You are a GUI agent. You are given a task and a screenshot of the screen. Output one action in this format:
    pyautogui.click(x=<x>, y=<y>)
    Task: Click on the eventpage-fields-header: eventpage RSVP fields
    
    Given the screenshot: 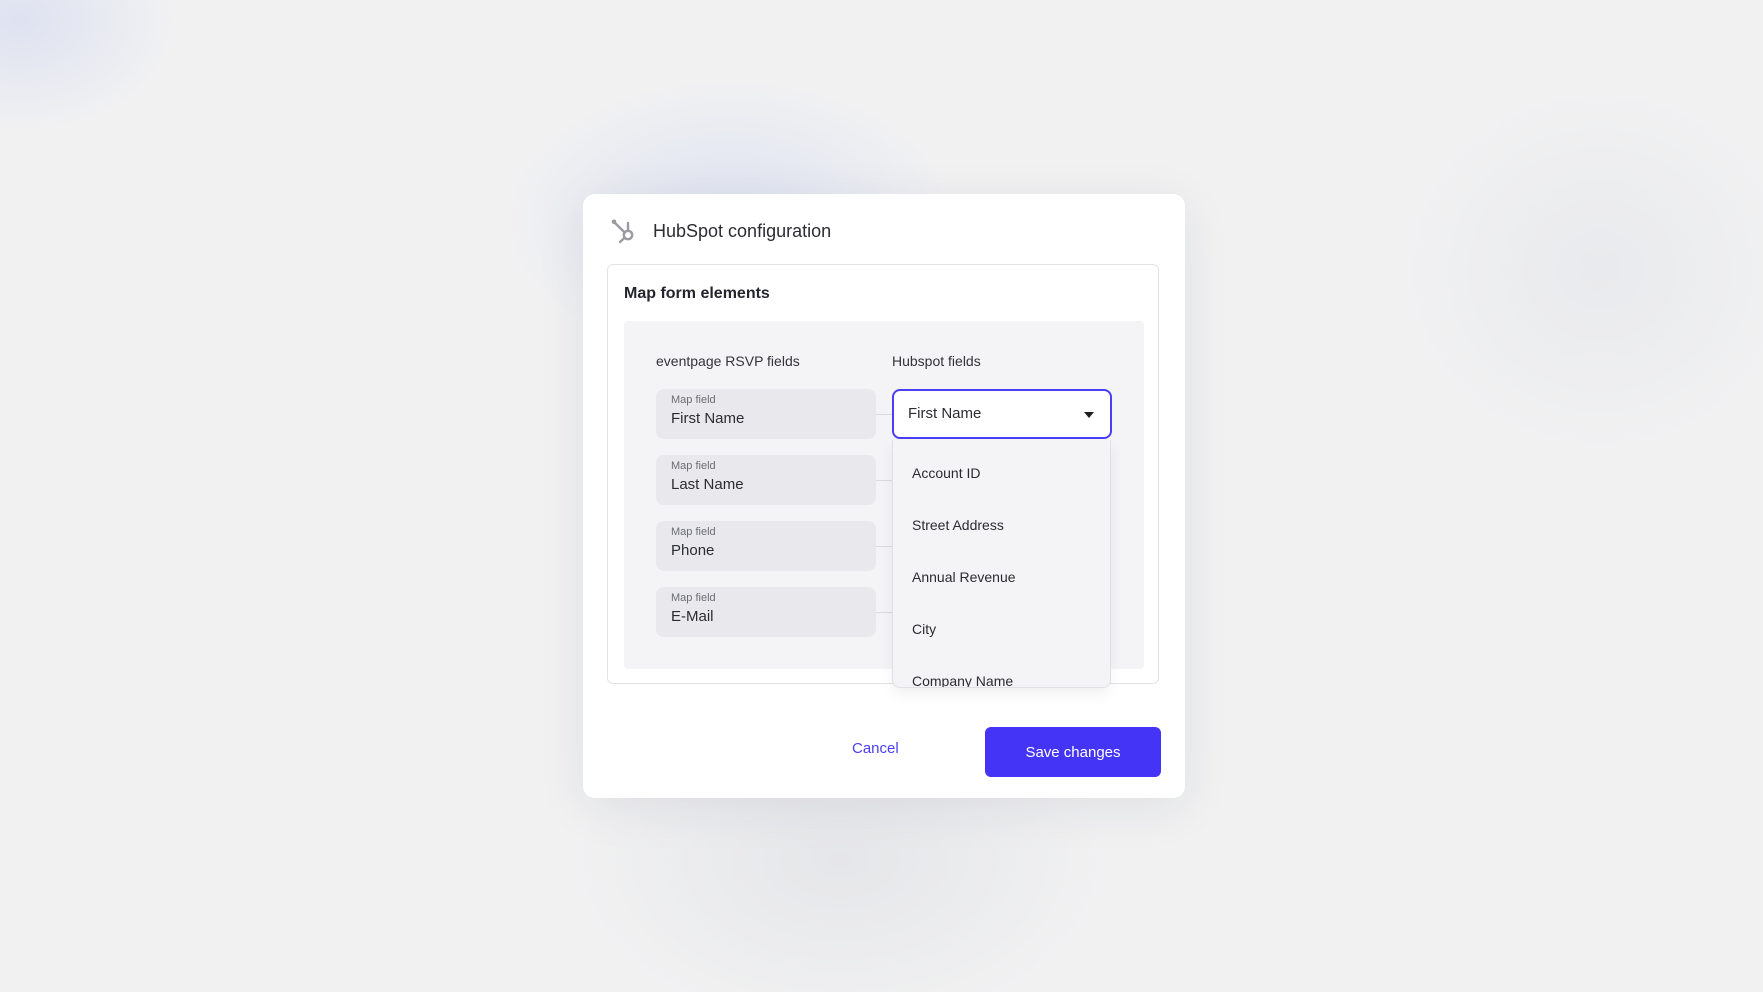 What is the action you would take?
    pyautogui.click(x=728, y=361)
    